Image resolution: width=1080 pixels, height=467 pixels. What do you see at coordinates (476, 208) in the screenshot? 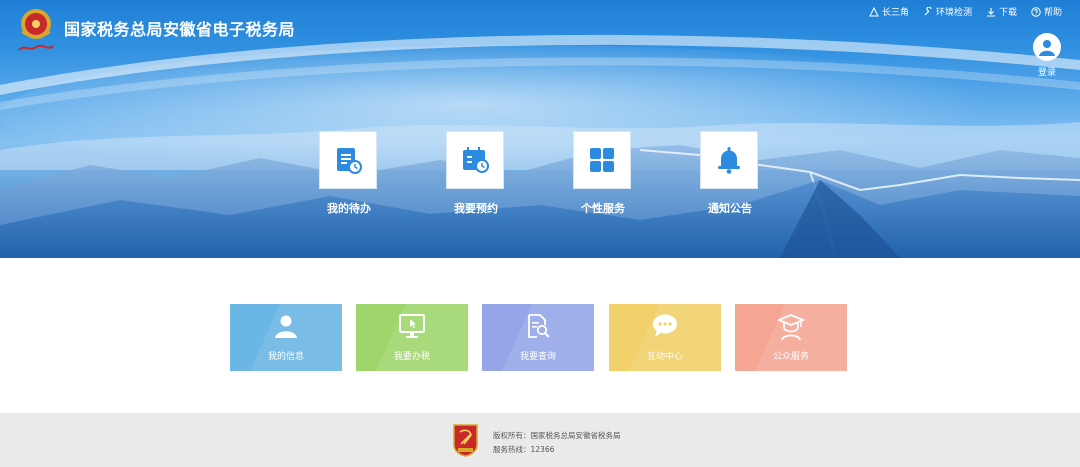
I see `quick-link-label: 我要预约` at bounding box center [476, 208].